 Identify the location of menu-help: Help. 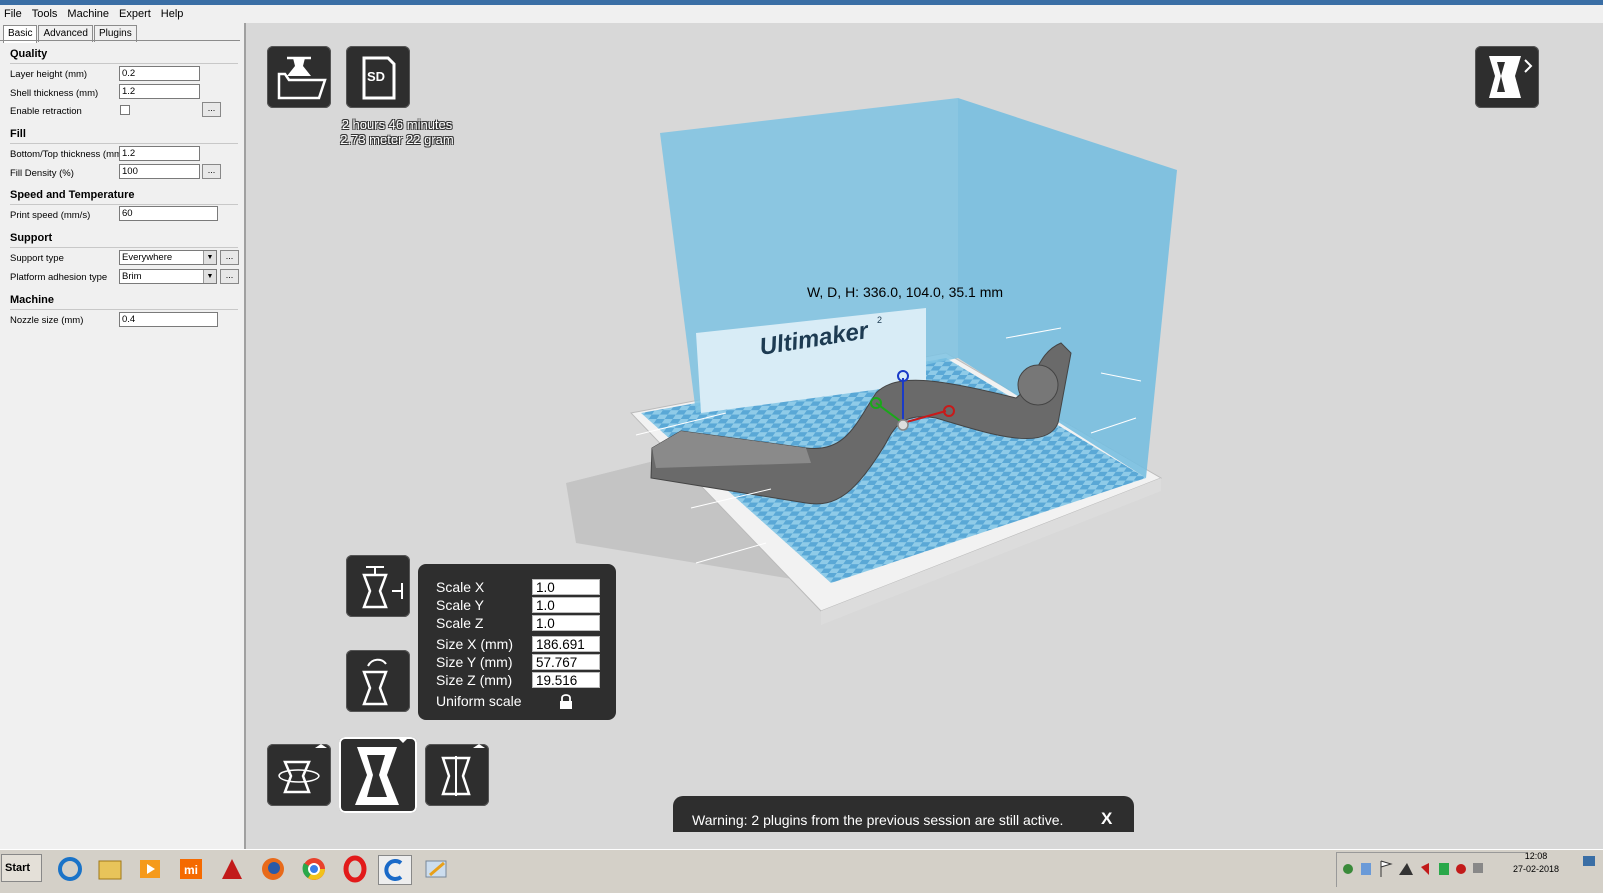
(173, 14).